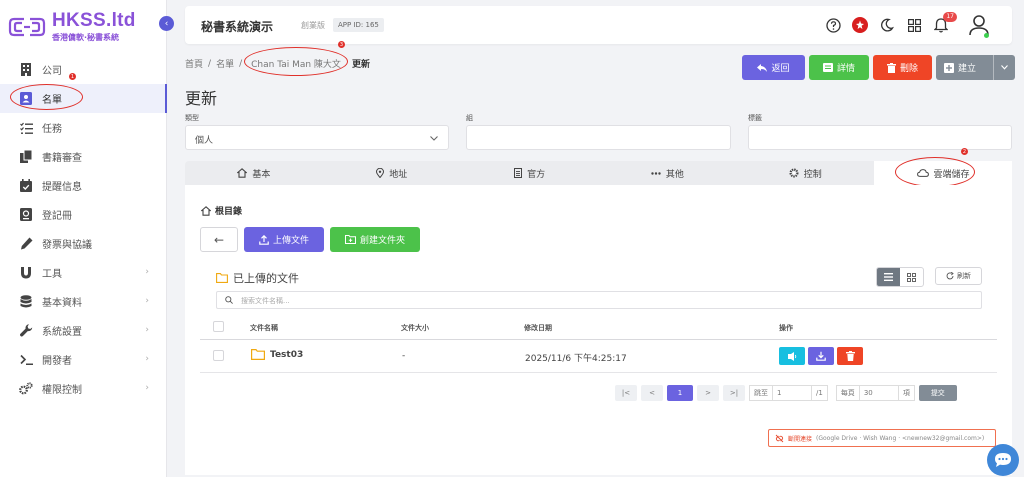  What do you see at coordinates (94, 20) in the screenshot?
I see `brand-name: HKSS.ltd` at bounding box center [94, 20].